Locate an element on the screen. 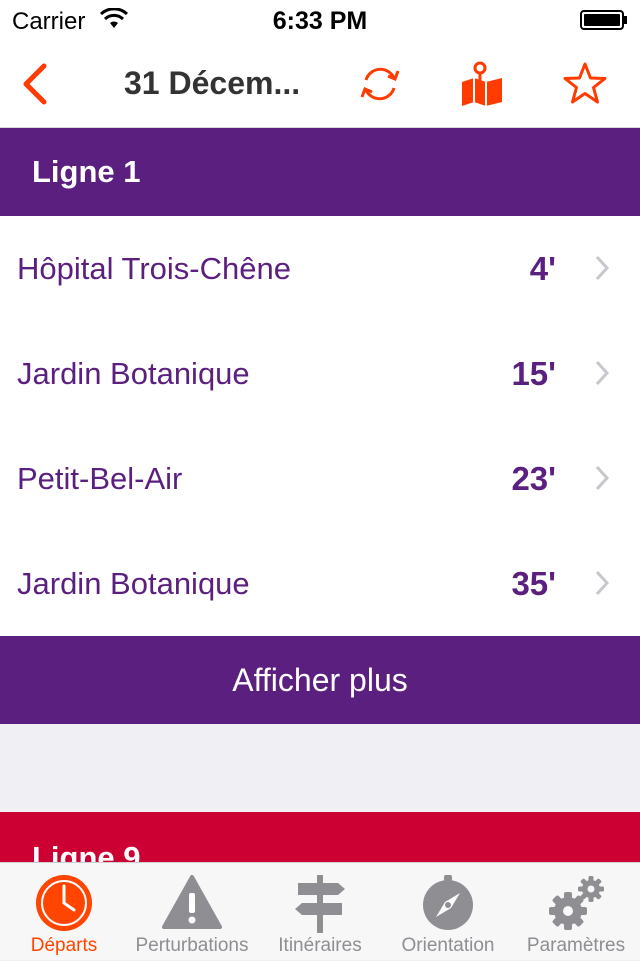 The width and height of the screenshot is (640, 961). refresh-button is located at coordinates (380, 84).